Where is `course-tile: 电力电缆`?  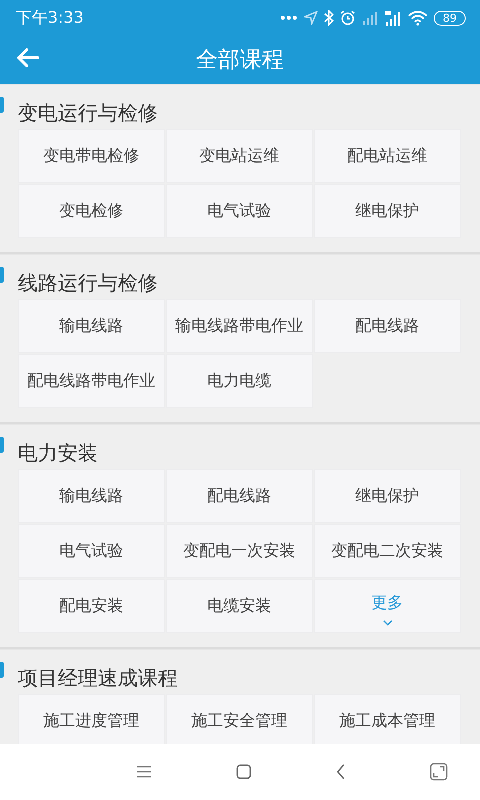
course-tile: 电力电缆 is located at coordinates (239, 381).